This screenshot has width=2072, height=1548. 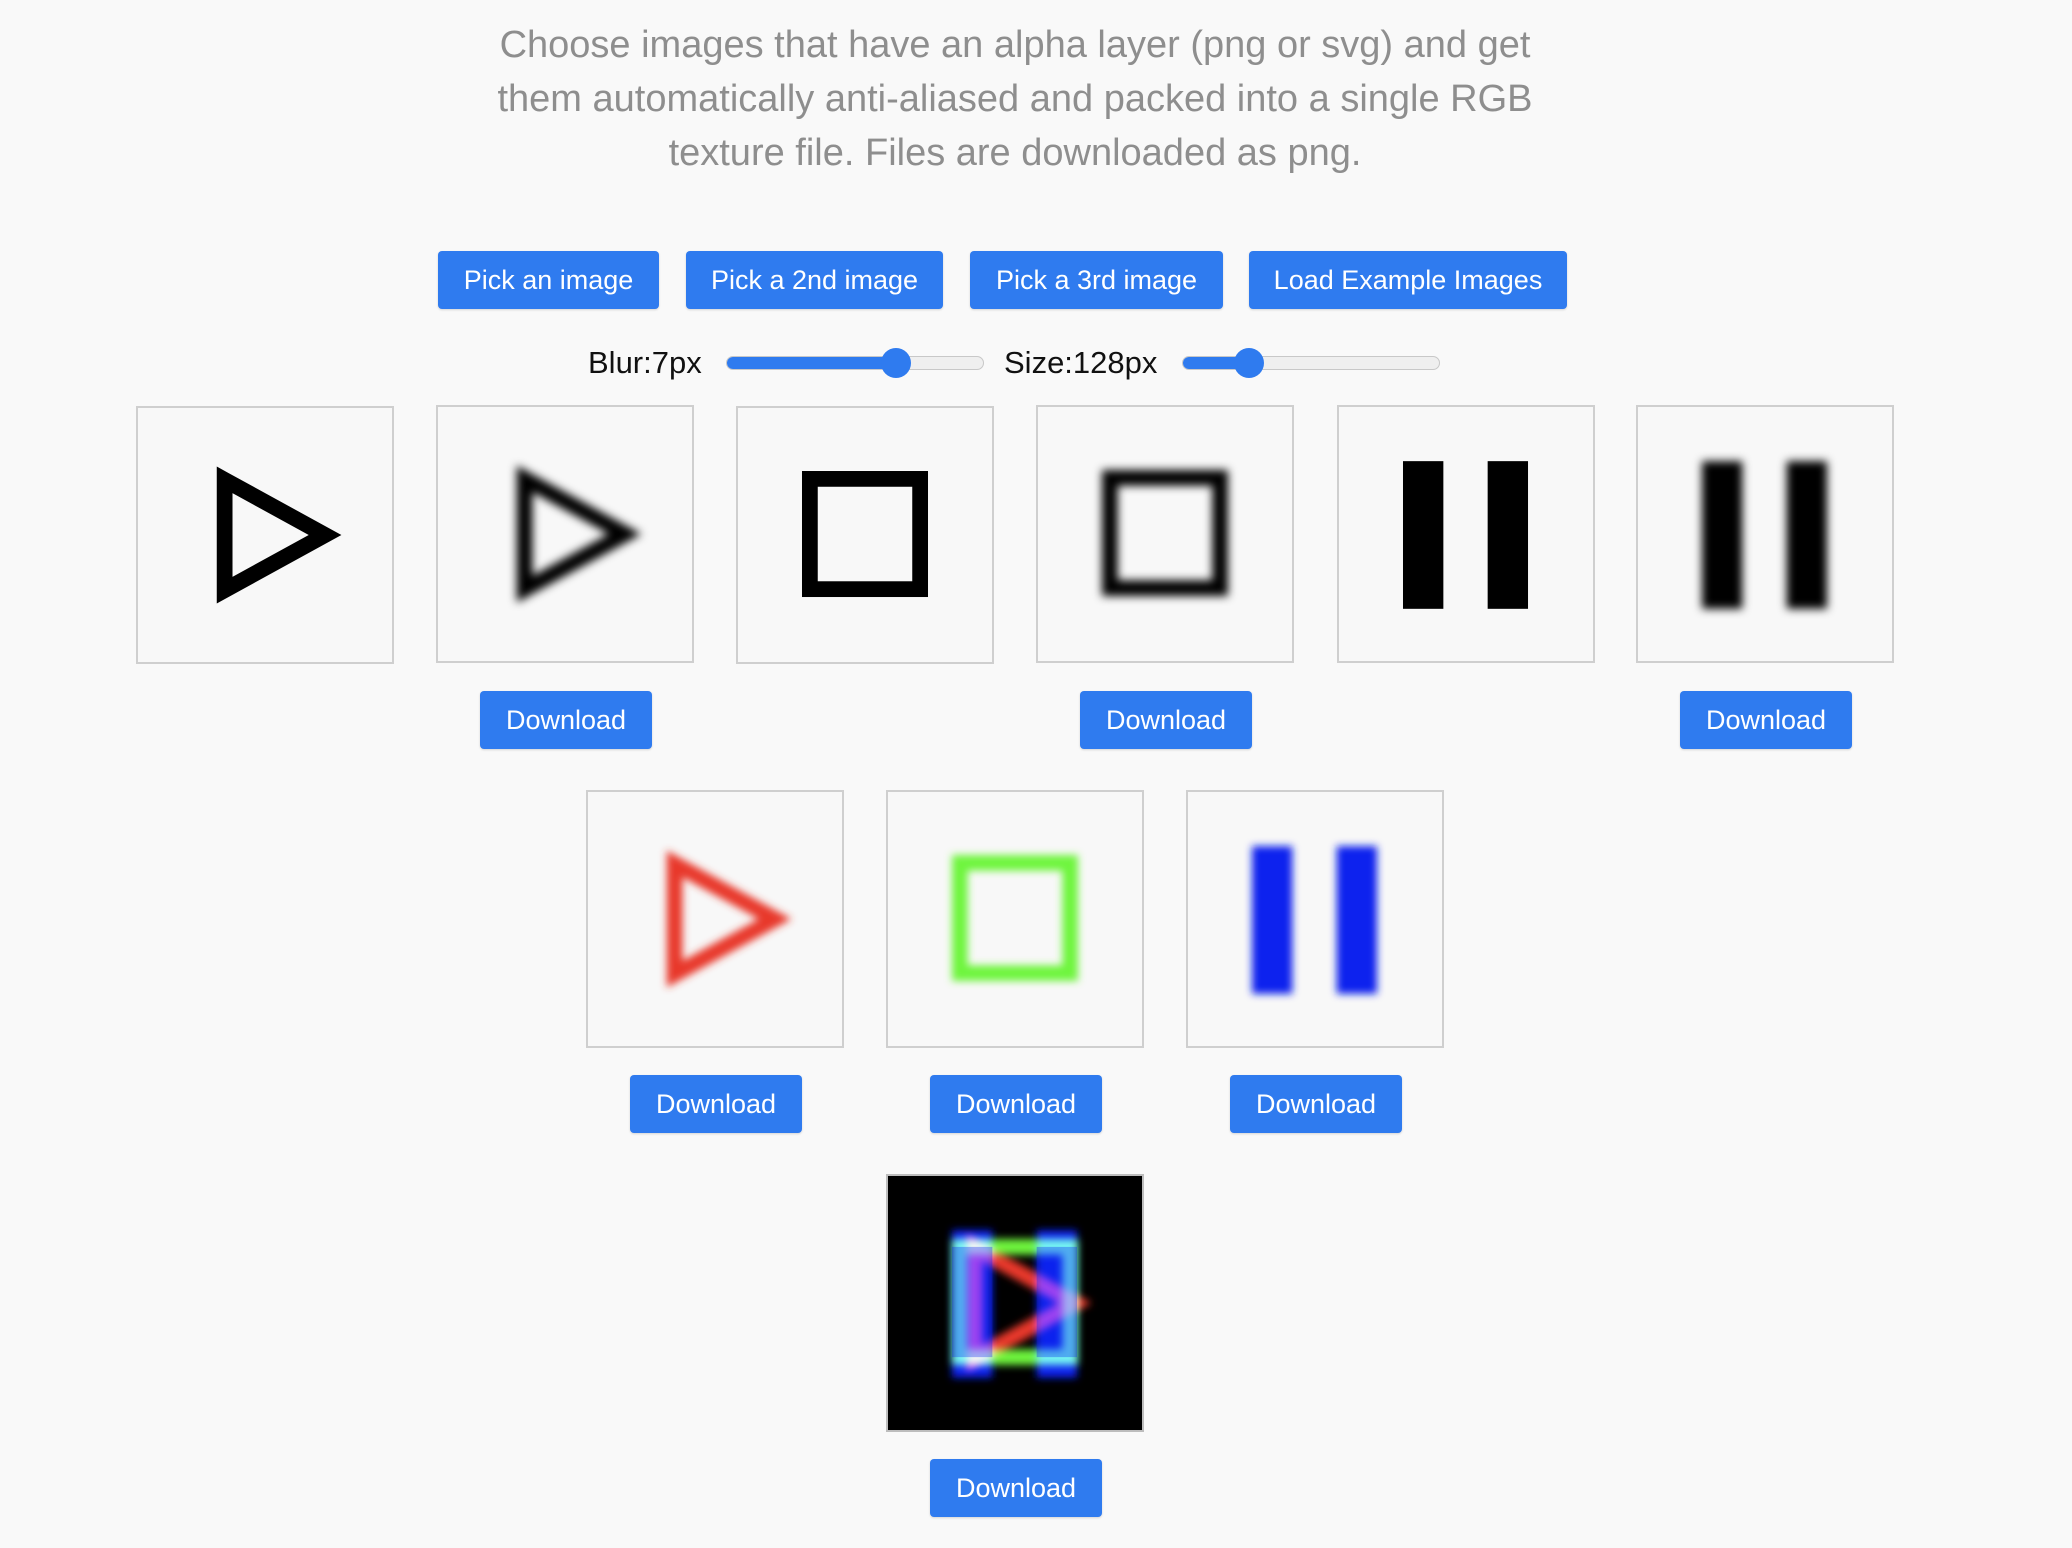 I want to click on pick-image-button: Pick an image, so click(x=548, y=280).